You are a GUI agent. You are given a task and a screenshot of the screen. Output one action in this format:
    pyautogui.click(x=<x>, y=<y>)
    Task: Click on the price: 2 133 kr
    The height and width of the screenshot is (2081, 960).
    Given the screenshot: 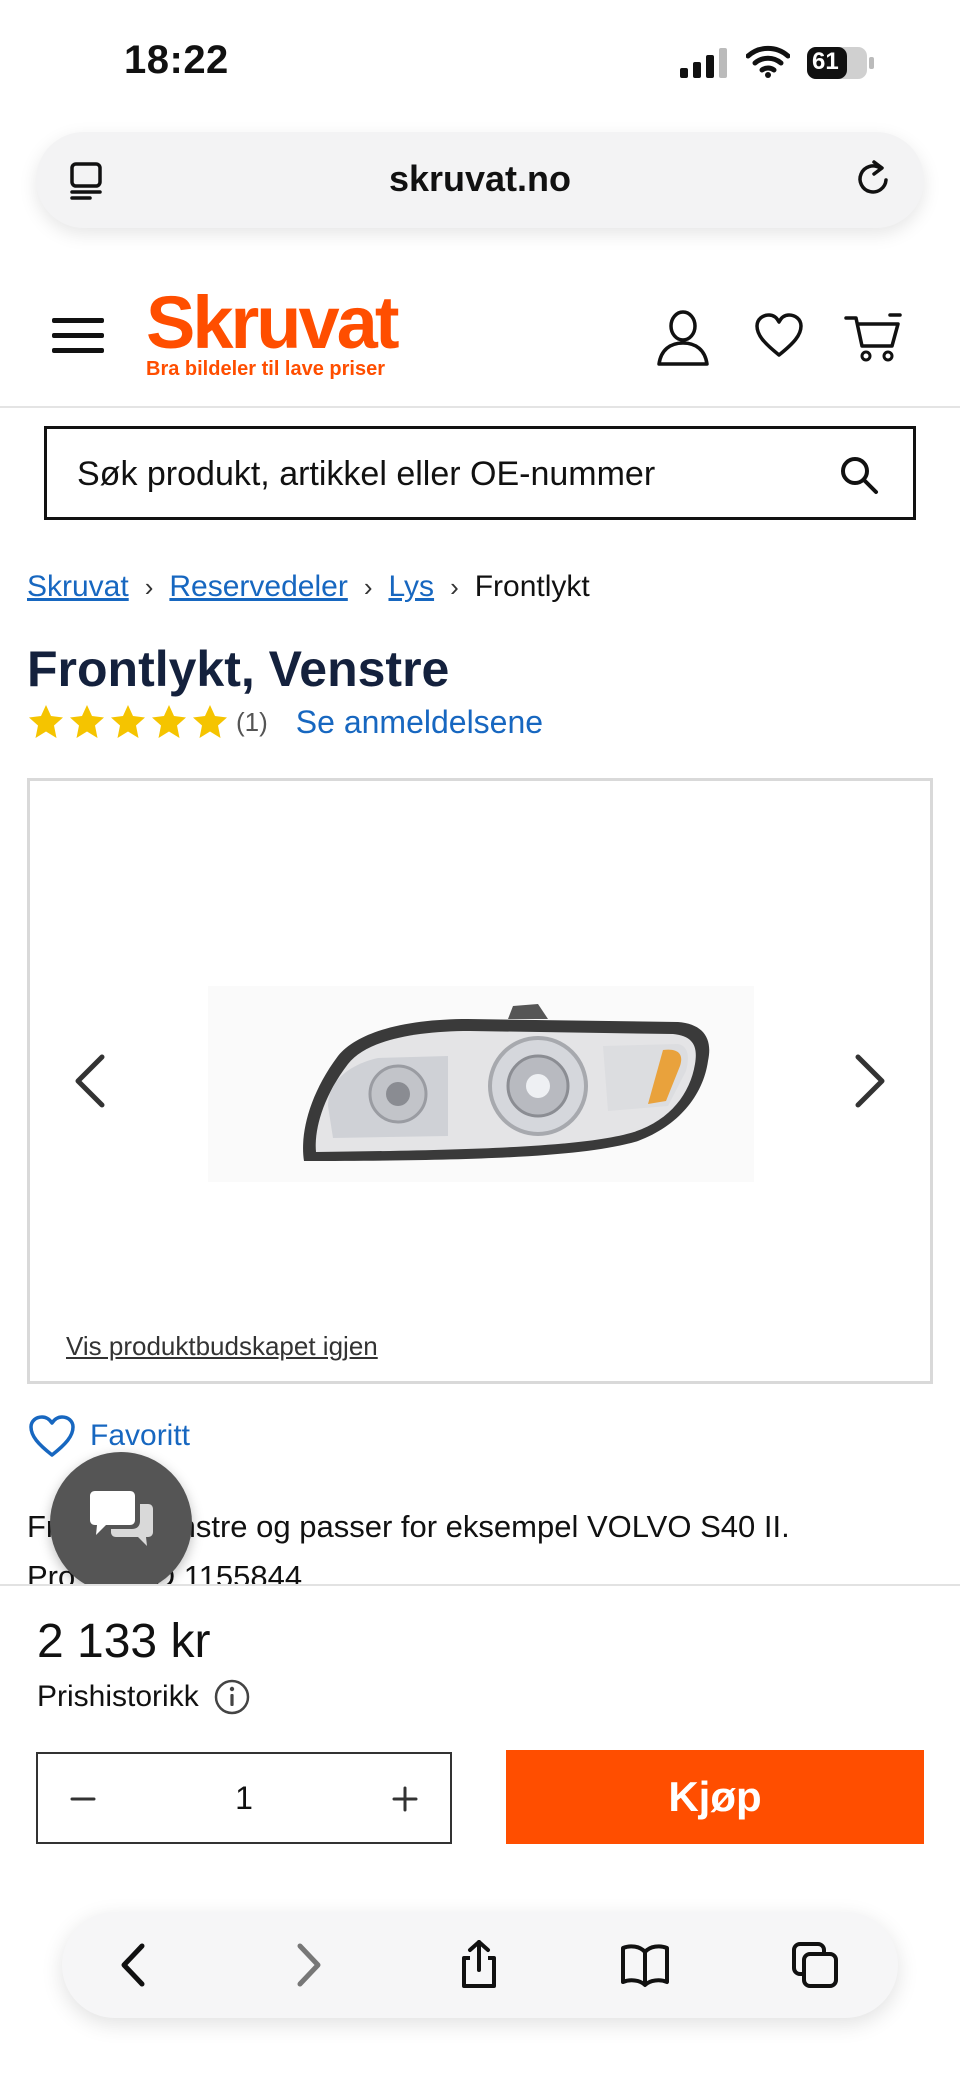 What is the action you would take?
    pyautogui.click(x=124, y=1641)
    